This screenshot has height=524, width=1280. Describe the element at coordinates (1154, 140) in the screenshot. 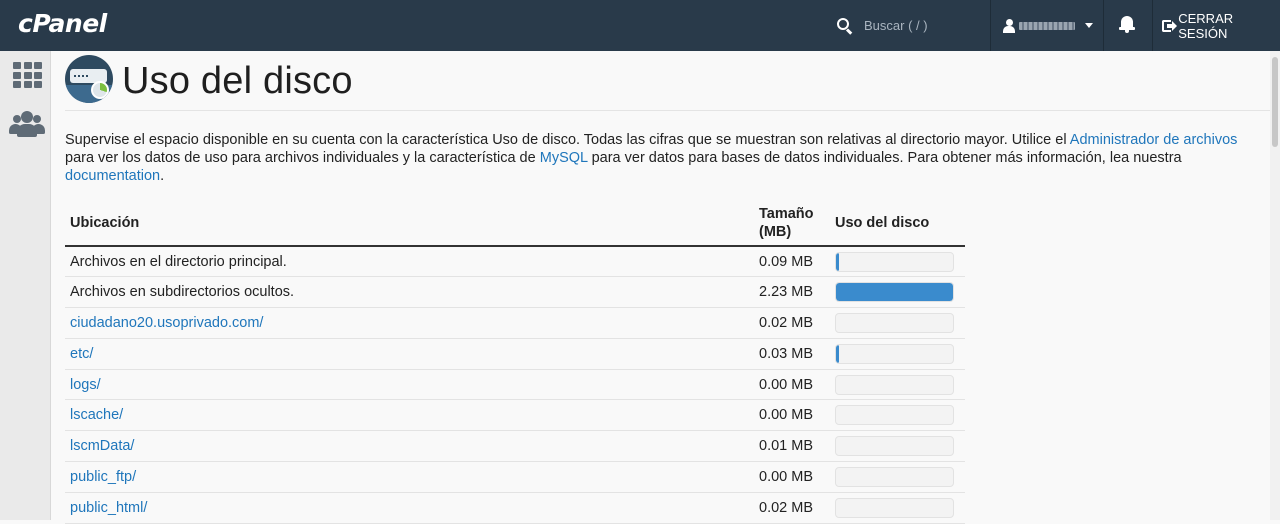

I see `file-manager-link: Administrador de archivos` at that location.